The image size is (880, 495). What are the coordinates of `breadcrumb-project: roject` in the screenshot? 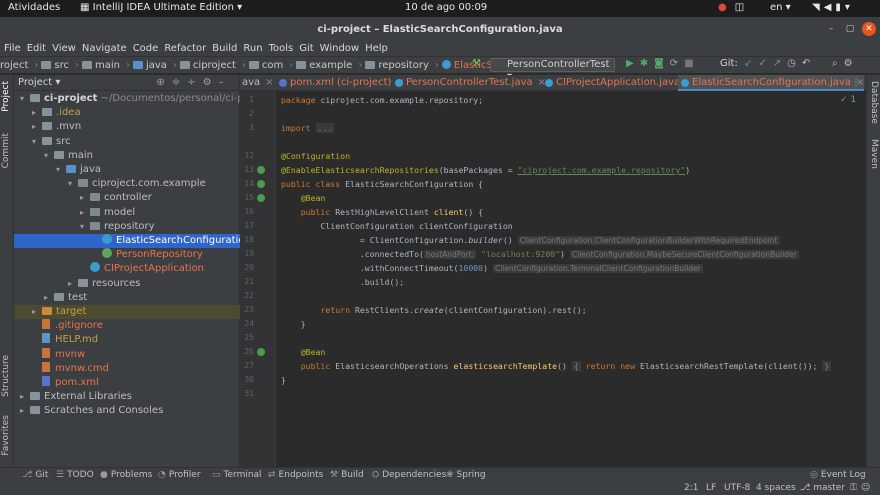 It's located at (14, 65).